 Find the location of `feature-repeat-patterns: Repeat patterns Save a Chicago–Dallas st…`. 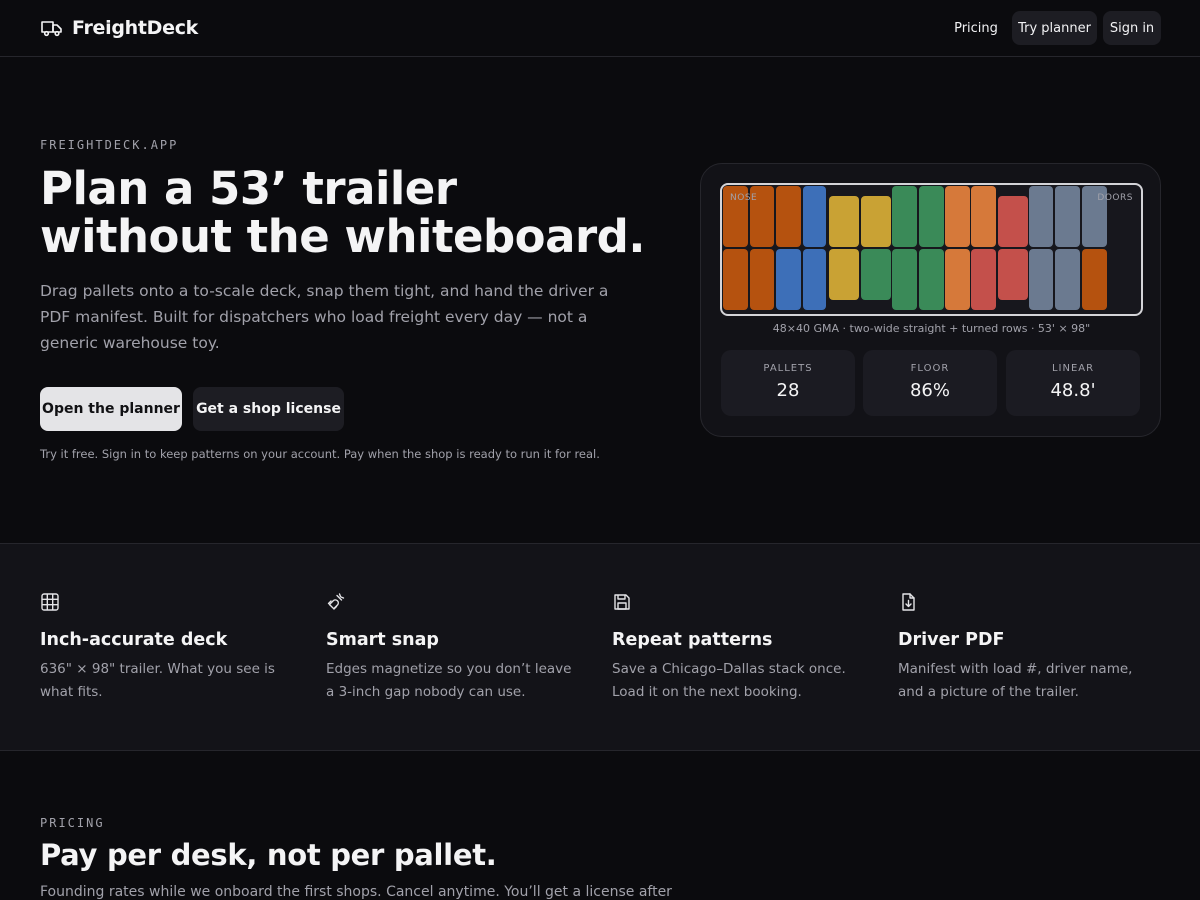

feature-repeat-patterns: Repeat patterns Save a Chicago–Dallas st… is located at coordinates (740, 648).